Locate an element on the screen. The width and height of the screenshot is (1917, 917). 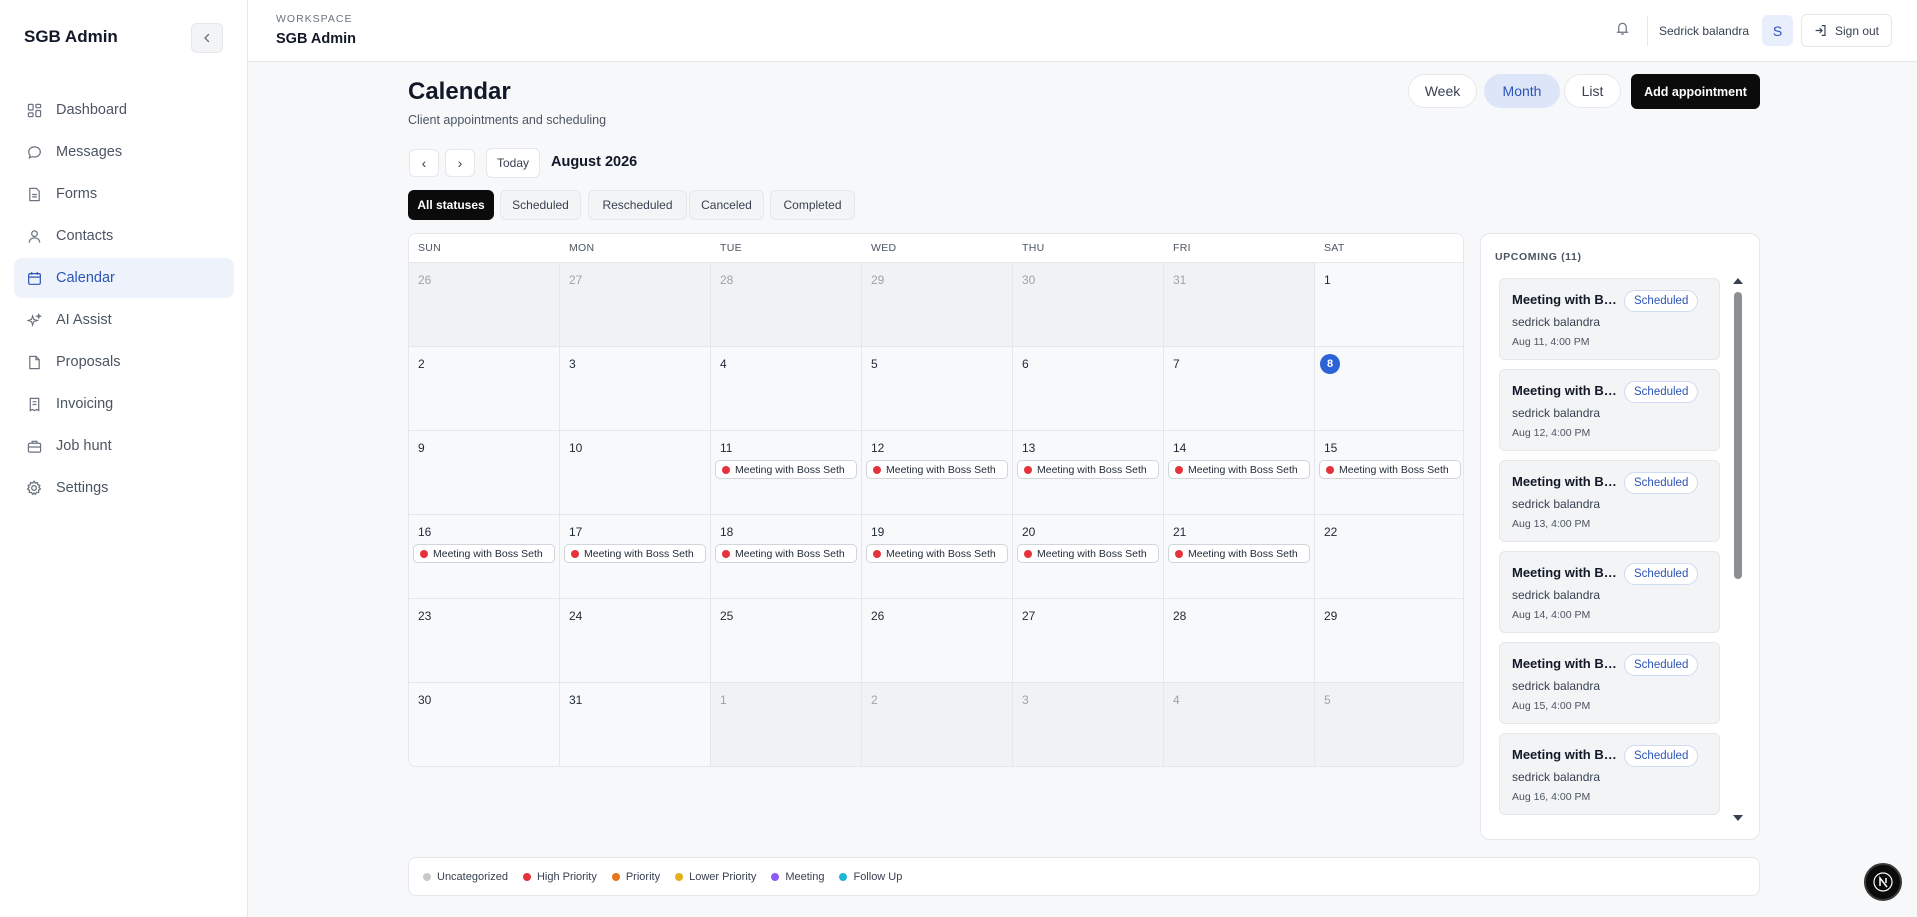
filter-canceled: Canceled is located at coordinates (726, 205).